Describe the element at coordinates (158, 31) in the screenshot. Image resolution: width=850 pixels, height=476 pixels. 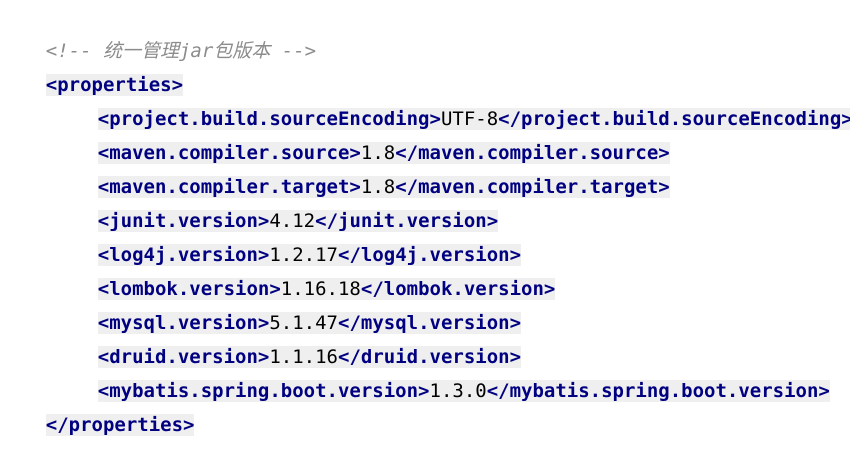
I see `xml-comment-line: <!-- 统一管理jar包版本 -->` at that location.